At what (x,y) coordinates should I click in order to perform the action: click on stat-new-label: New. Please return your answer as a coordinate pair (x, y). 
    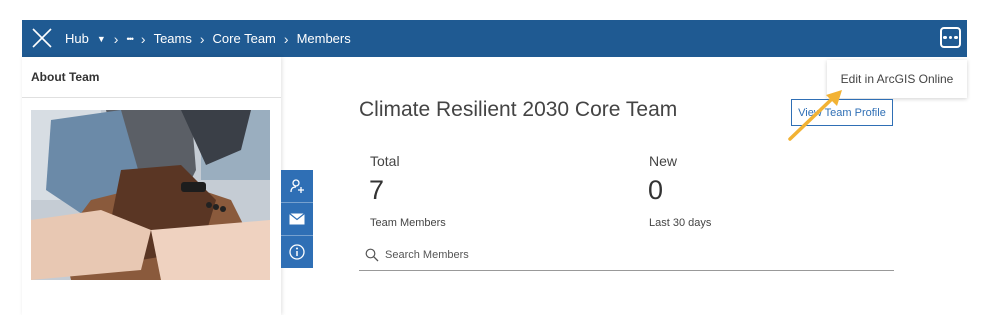
    Looking at the image, I should click on (663, 161).